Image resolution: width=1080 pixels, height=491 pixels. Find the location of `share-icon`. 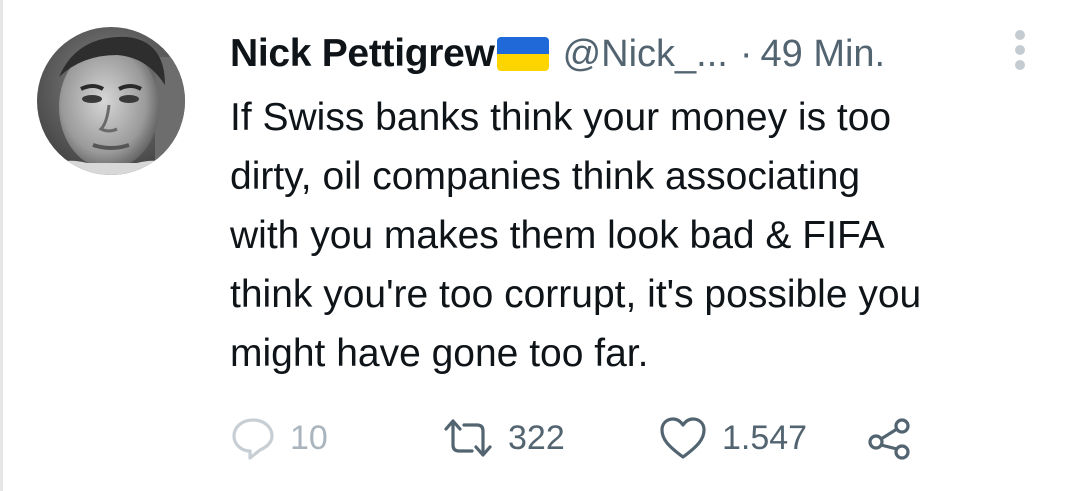

share-icon is located at coordinates (889, 439).